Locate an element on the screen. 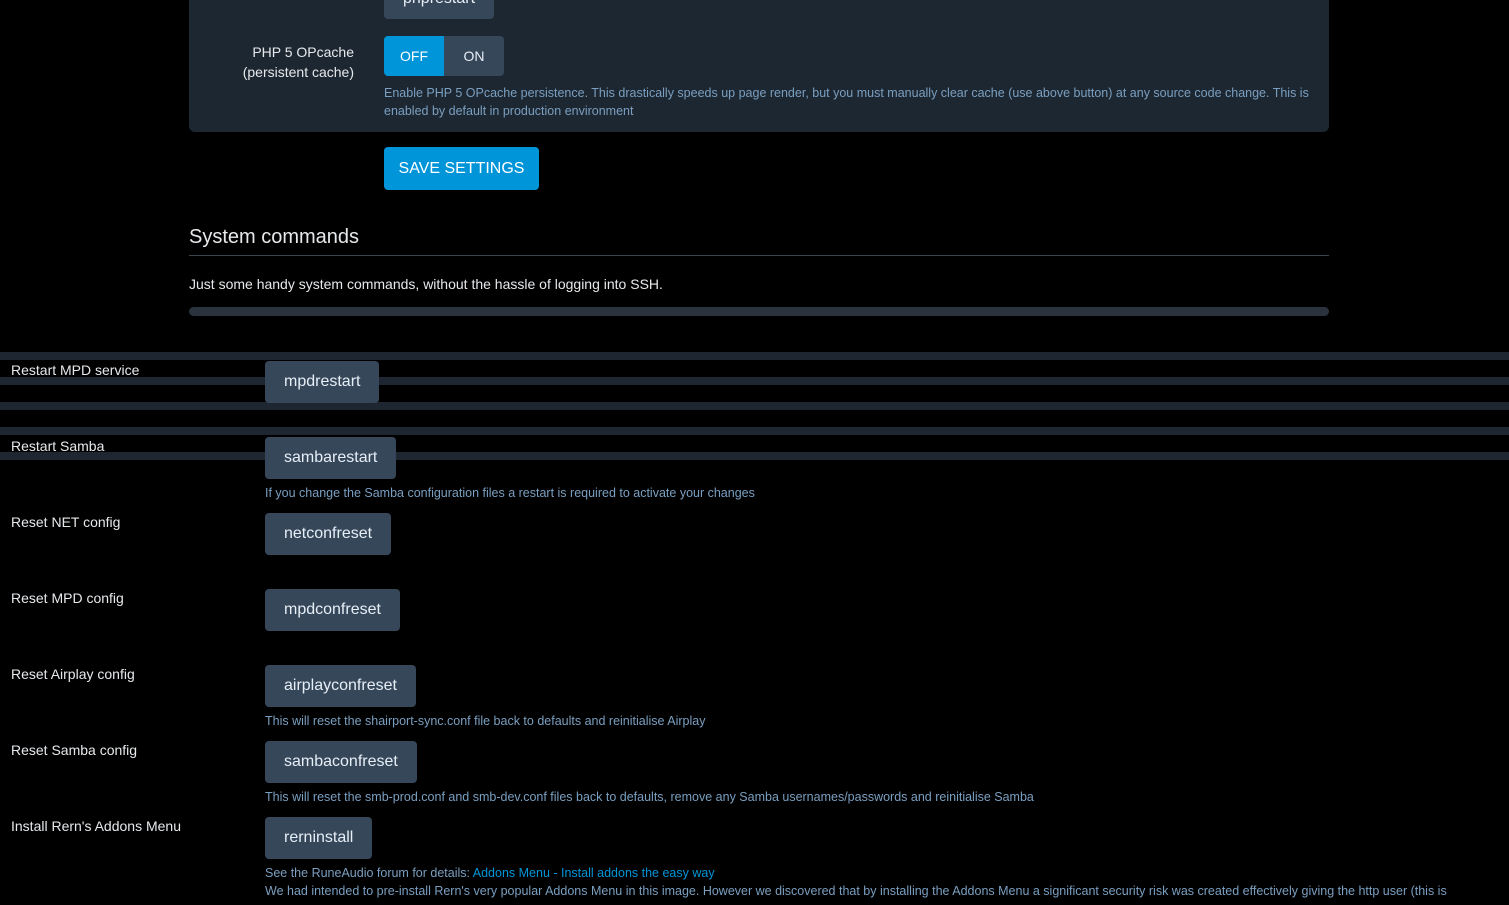 This screenshot has width=1509, height=905. opcache-on-option: ON is located at coordinates (474, 56).